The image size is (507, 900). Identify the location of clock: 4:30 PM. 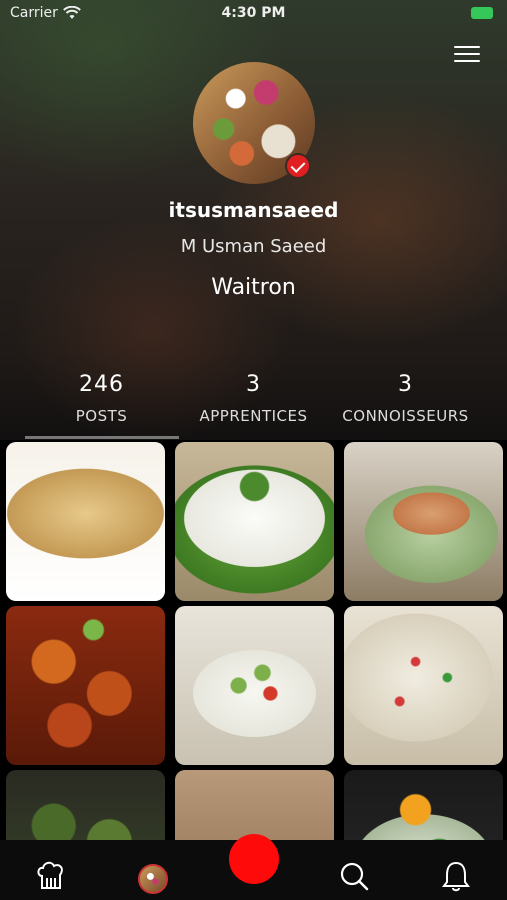
(253, 13).